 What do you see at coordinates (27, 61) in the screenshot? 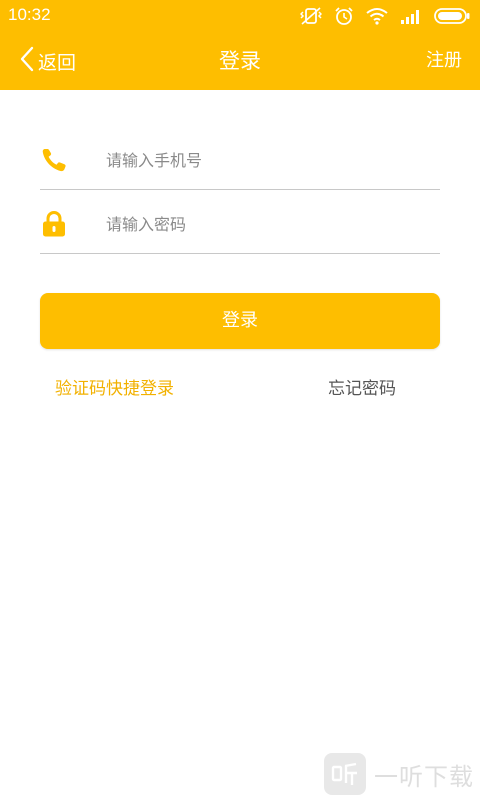
I see `chevron-left-icon` at bounding box center [27, 61].